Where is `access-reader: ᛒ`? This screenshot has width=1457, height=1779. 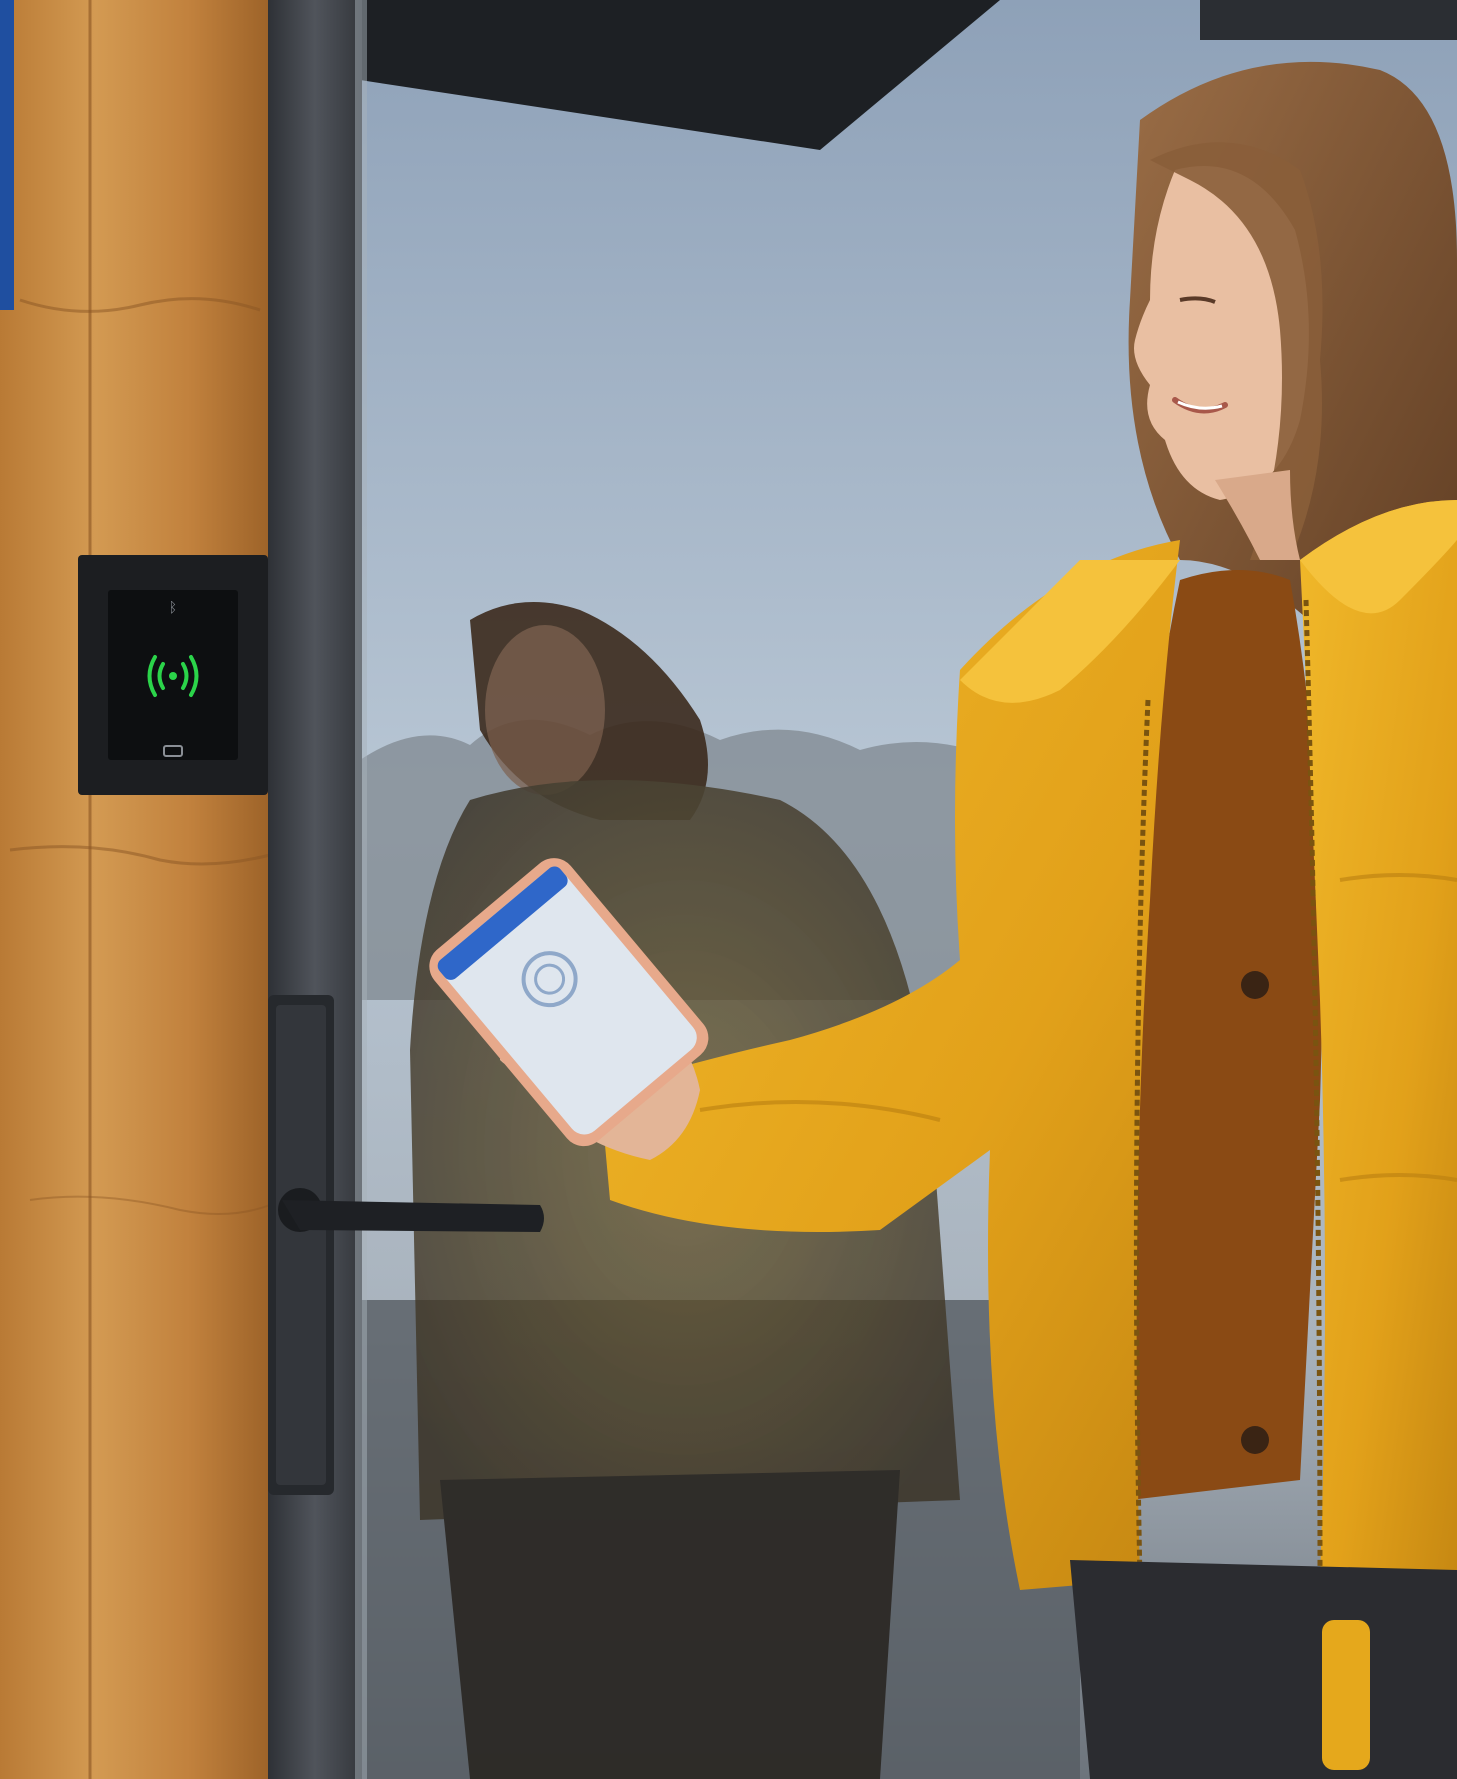
access-reader: ᛒ is located at coordinates (173, 675).